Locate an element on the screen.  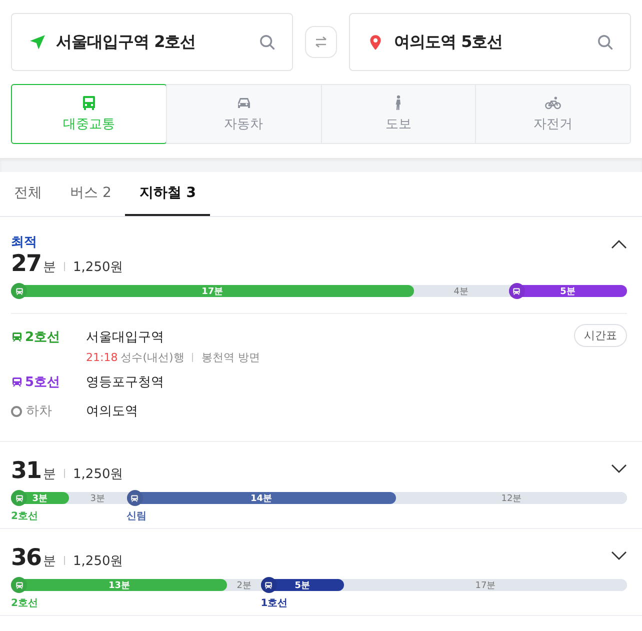
station-name: 영등포구청역 is located at coordinates (125, 382).